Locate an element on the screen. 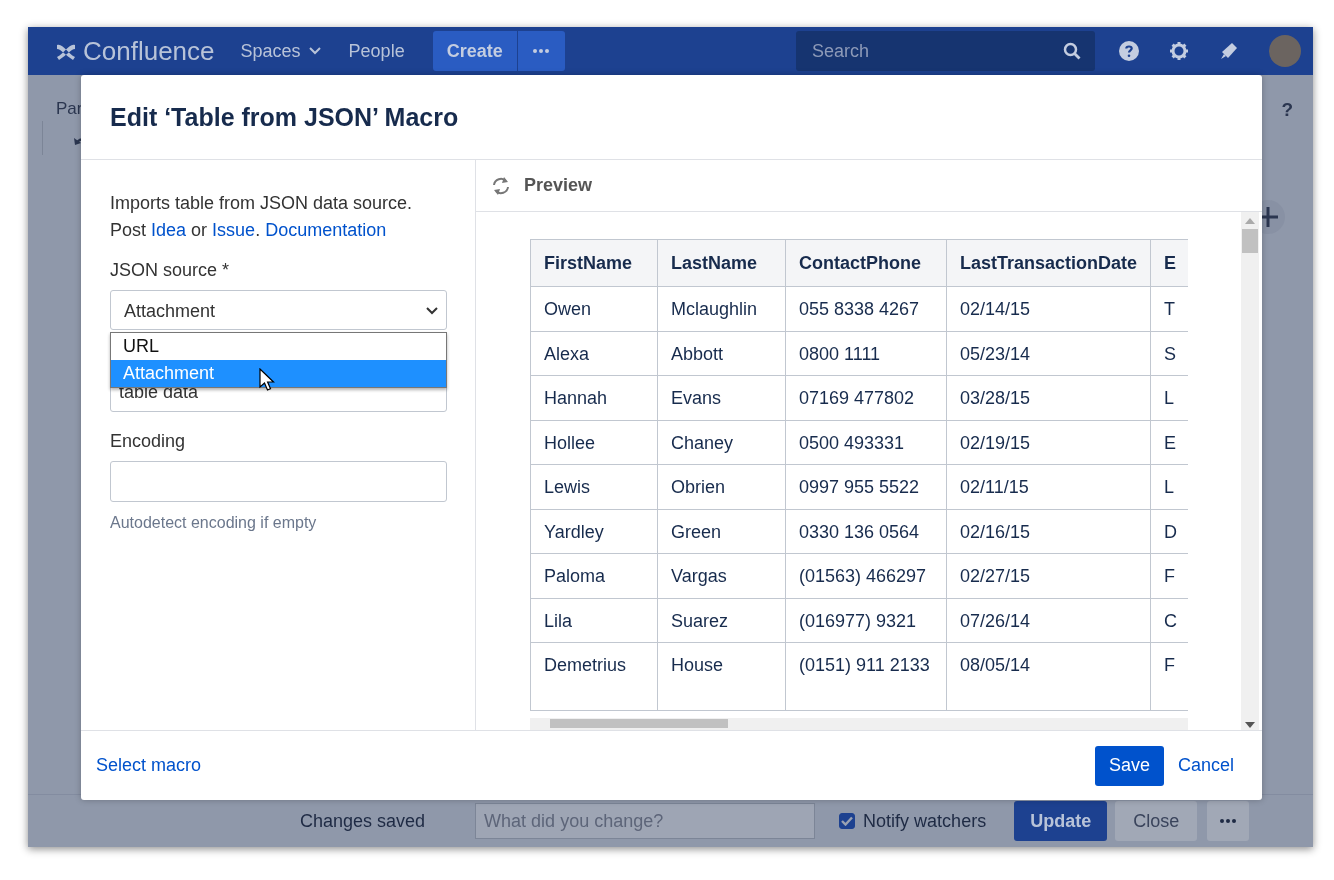 This screenshot has height=880, width=1334. table-cell: 02/14/15 is located at coordinates (1048, 308).